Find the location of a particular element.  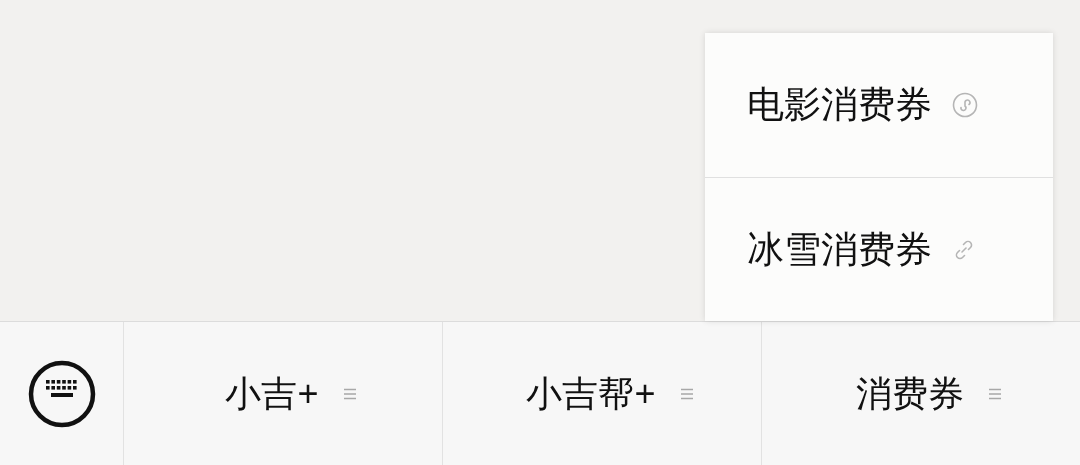

menu-tab: 小吉帮+ is located at coordinates (602, 393).